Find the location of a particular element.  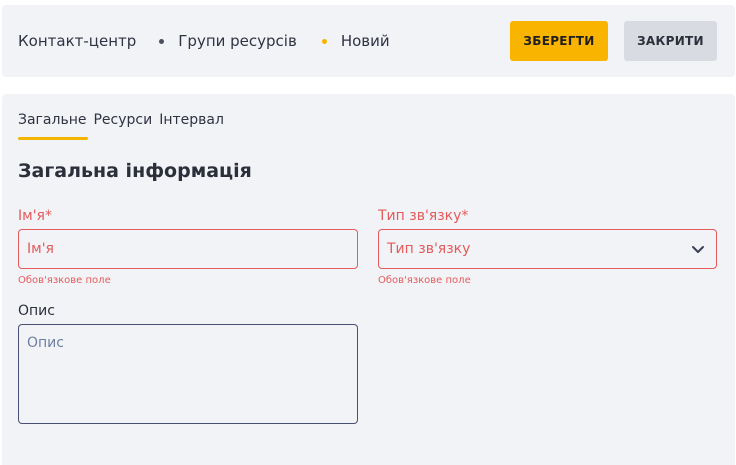

contact-type-error-text: Обов'язкове поле is located at coordinates (424, 280).